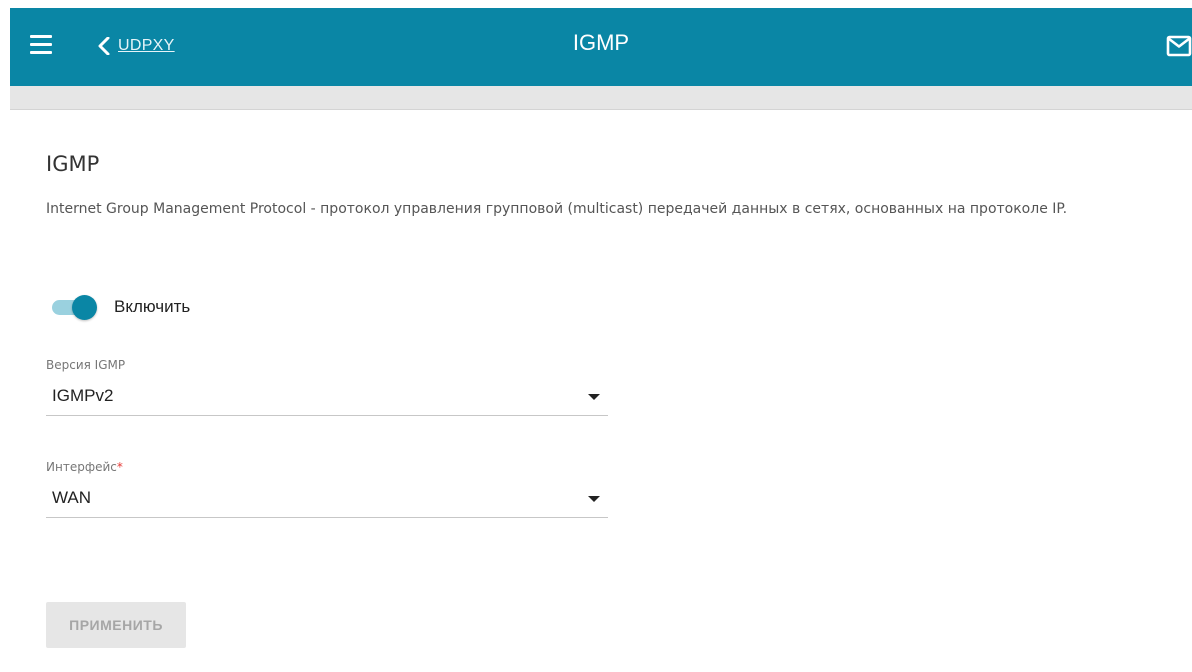 This screenshot has width=1192, height=672. What do you see at coordinates (327, 399) in the screenshot?
I see `igmp-version-select: IGMPv2` at bounding box center [327, 399].